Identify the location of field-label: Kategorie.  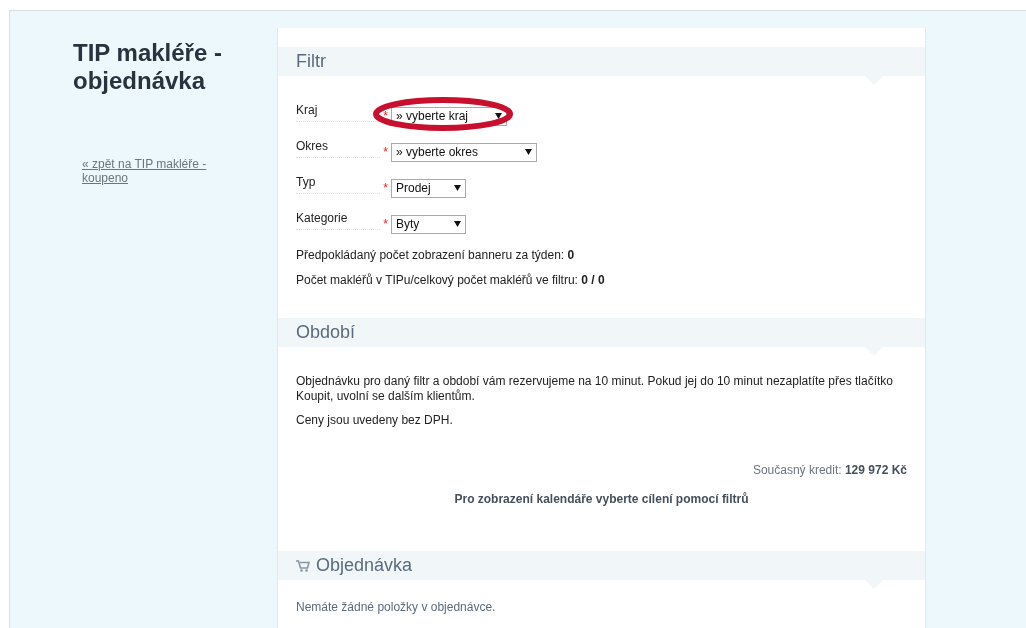
(338, 220).